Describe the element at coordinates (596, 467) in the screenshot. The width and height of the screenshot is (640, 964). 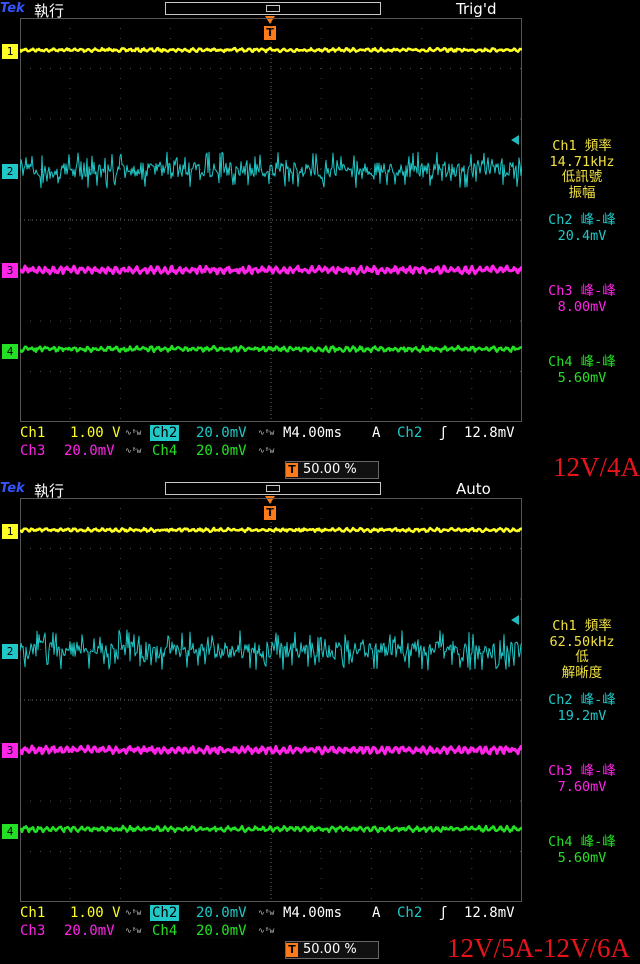
I see `load-caption: 12V/4A` at that location.